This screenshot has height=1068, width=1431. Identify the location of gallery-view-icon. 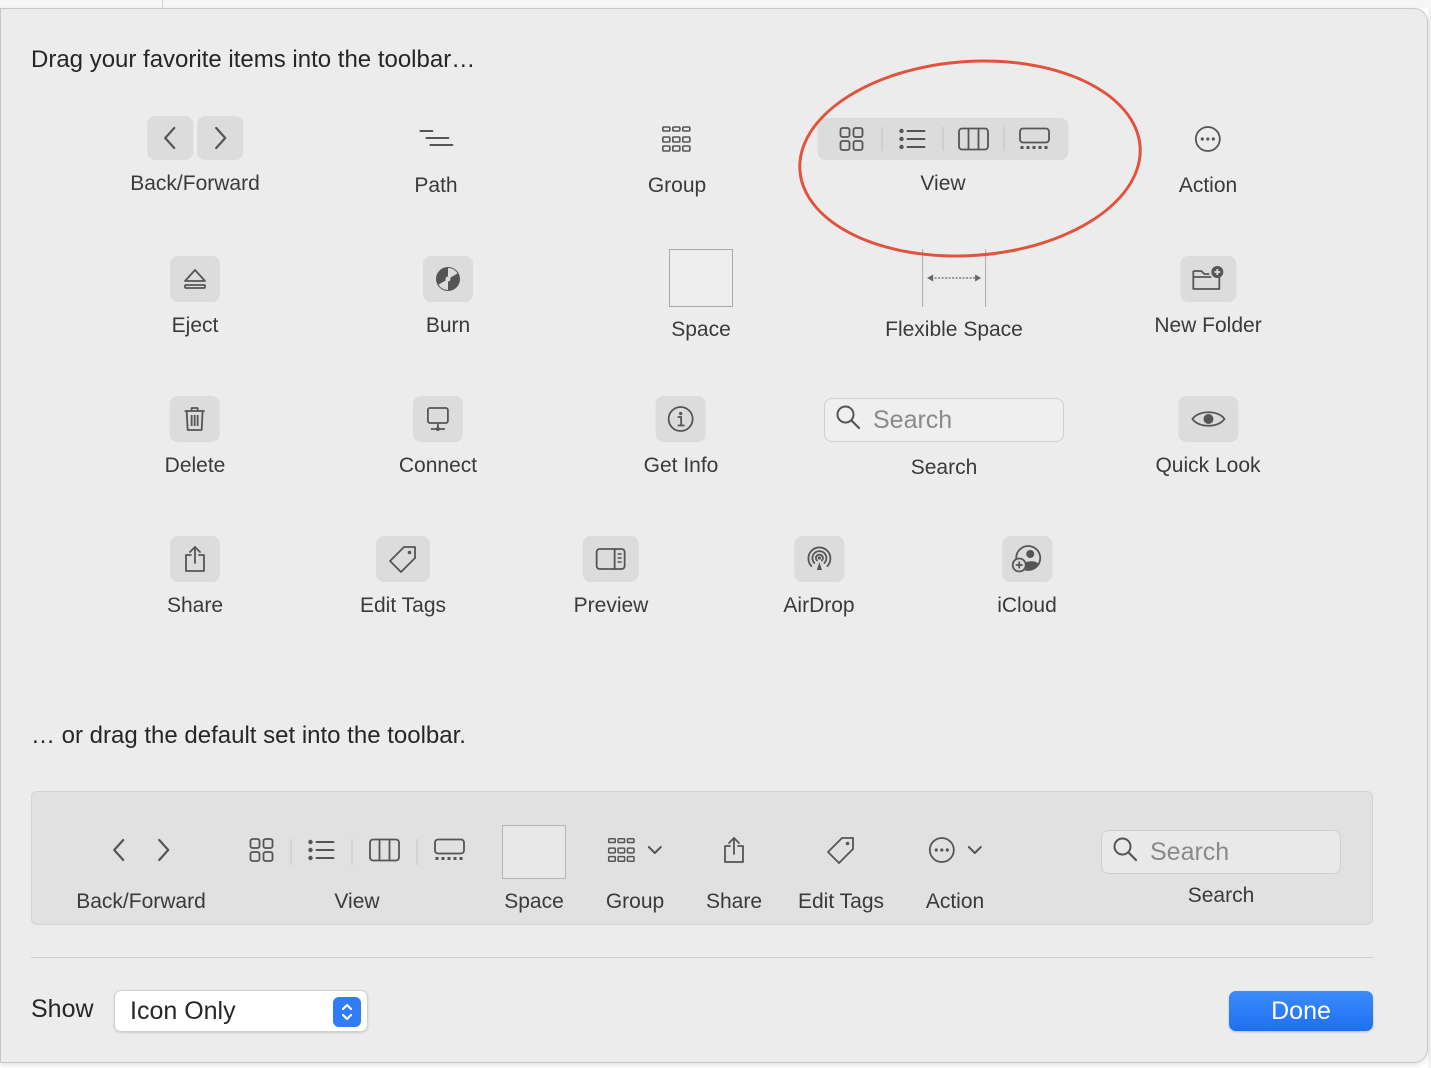
(450, 852).